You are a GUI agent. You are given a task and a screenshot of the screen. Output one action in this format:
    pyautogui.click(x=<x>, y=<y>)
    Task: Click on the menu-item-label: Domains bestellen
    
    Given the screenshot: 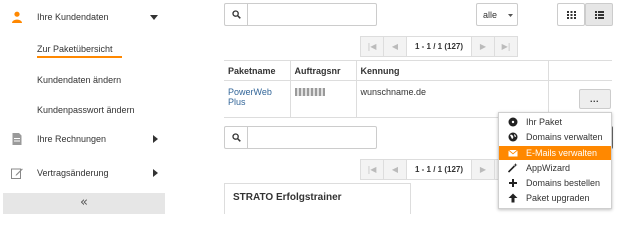 What is the action you would take?
    pyautogui.click(x=563, y=183)
    